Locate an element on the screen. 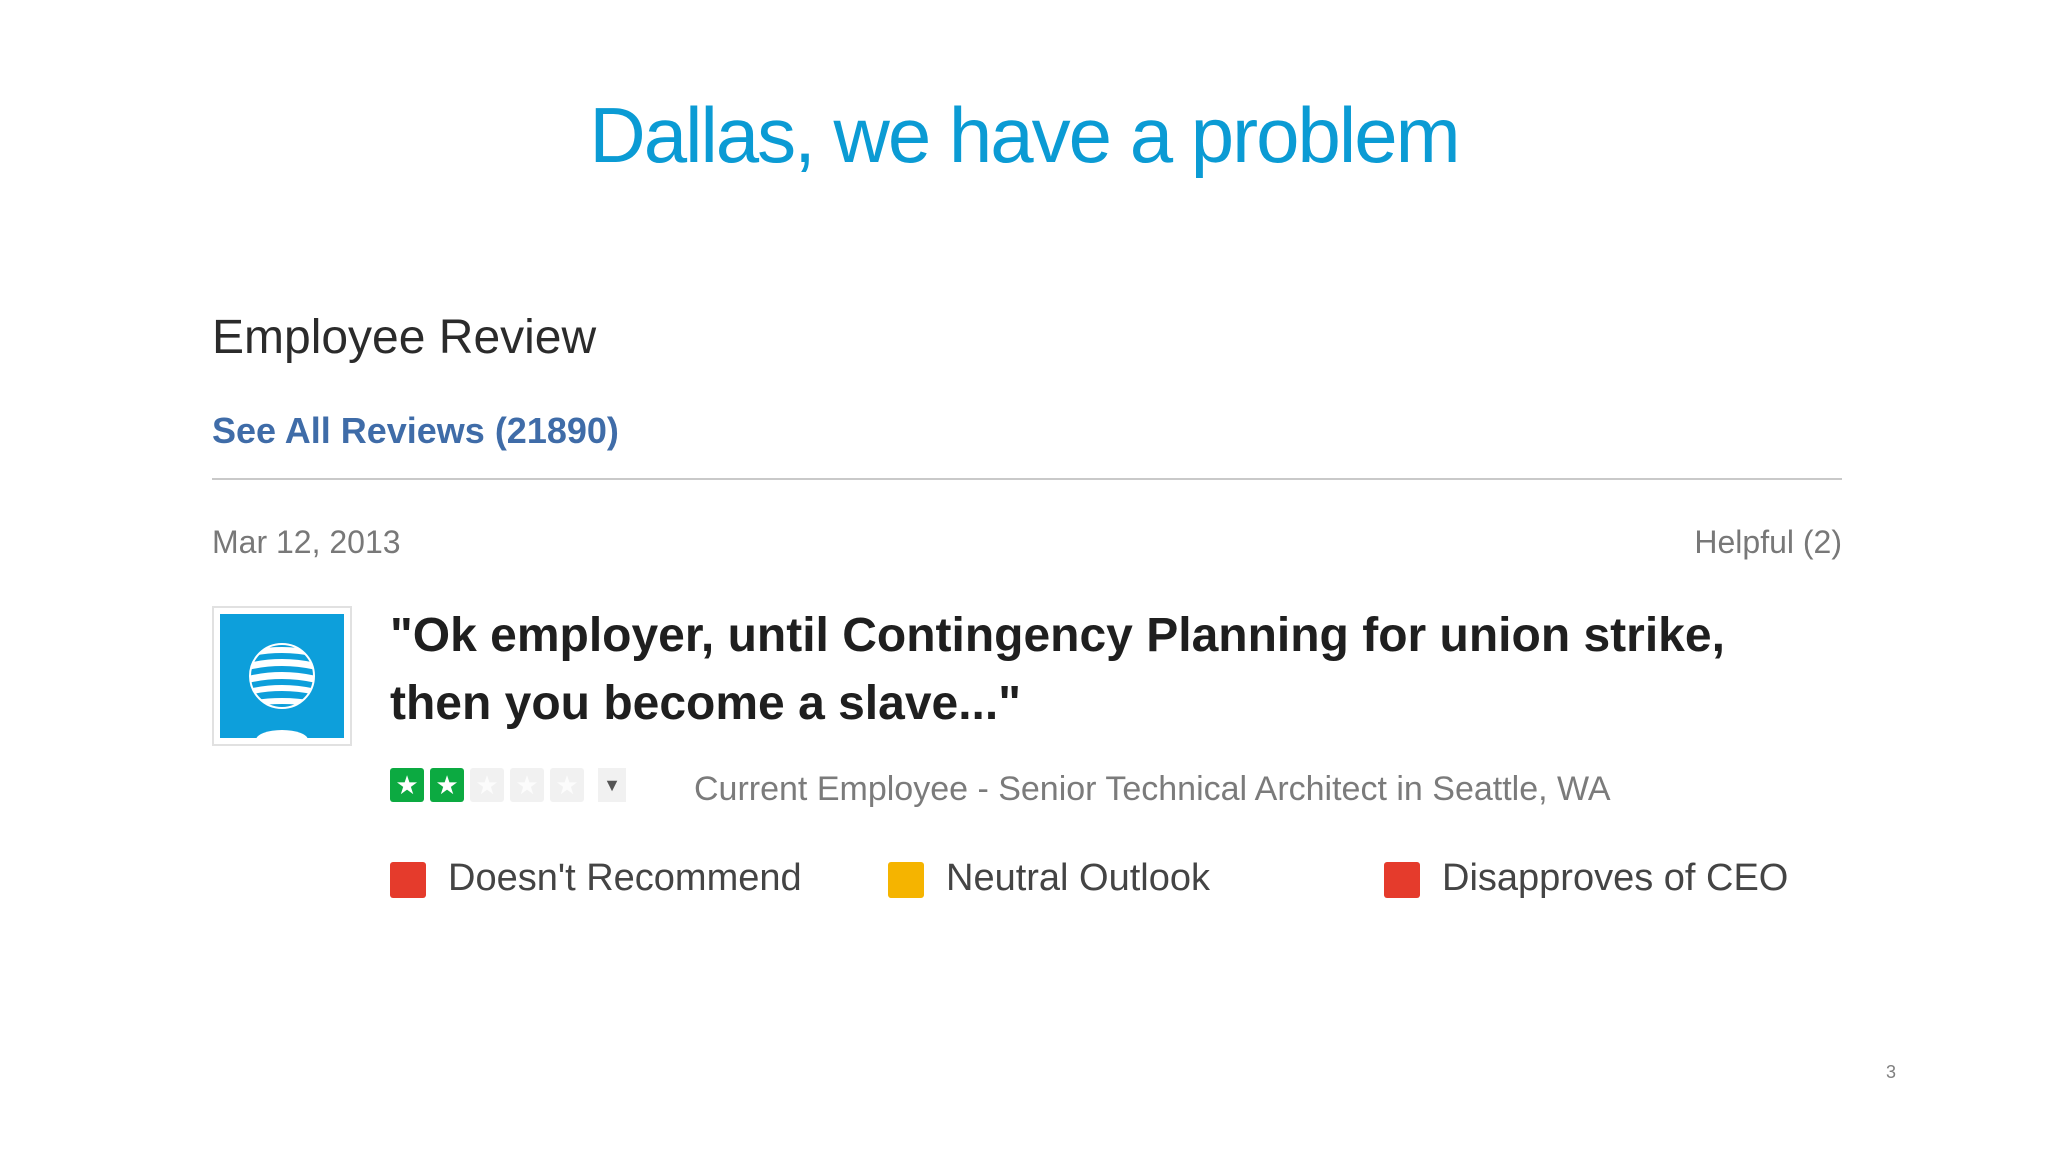  chevron-down-icon: ▼ is located at coordinates (612, 784).